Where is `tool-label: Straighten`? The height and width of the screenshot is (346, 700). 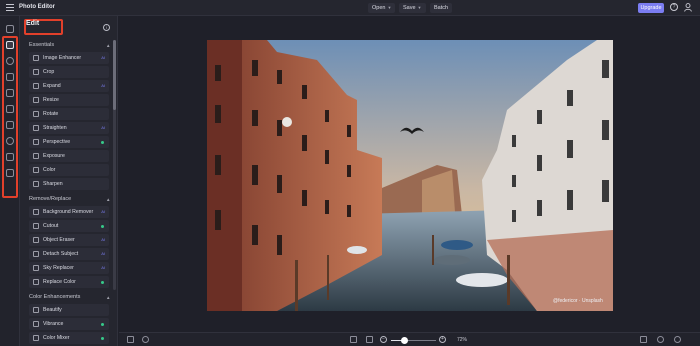 tool-label: Straighten is located at coordinates (55, 128).